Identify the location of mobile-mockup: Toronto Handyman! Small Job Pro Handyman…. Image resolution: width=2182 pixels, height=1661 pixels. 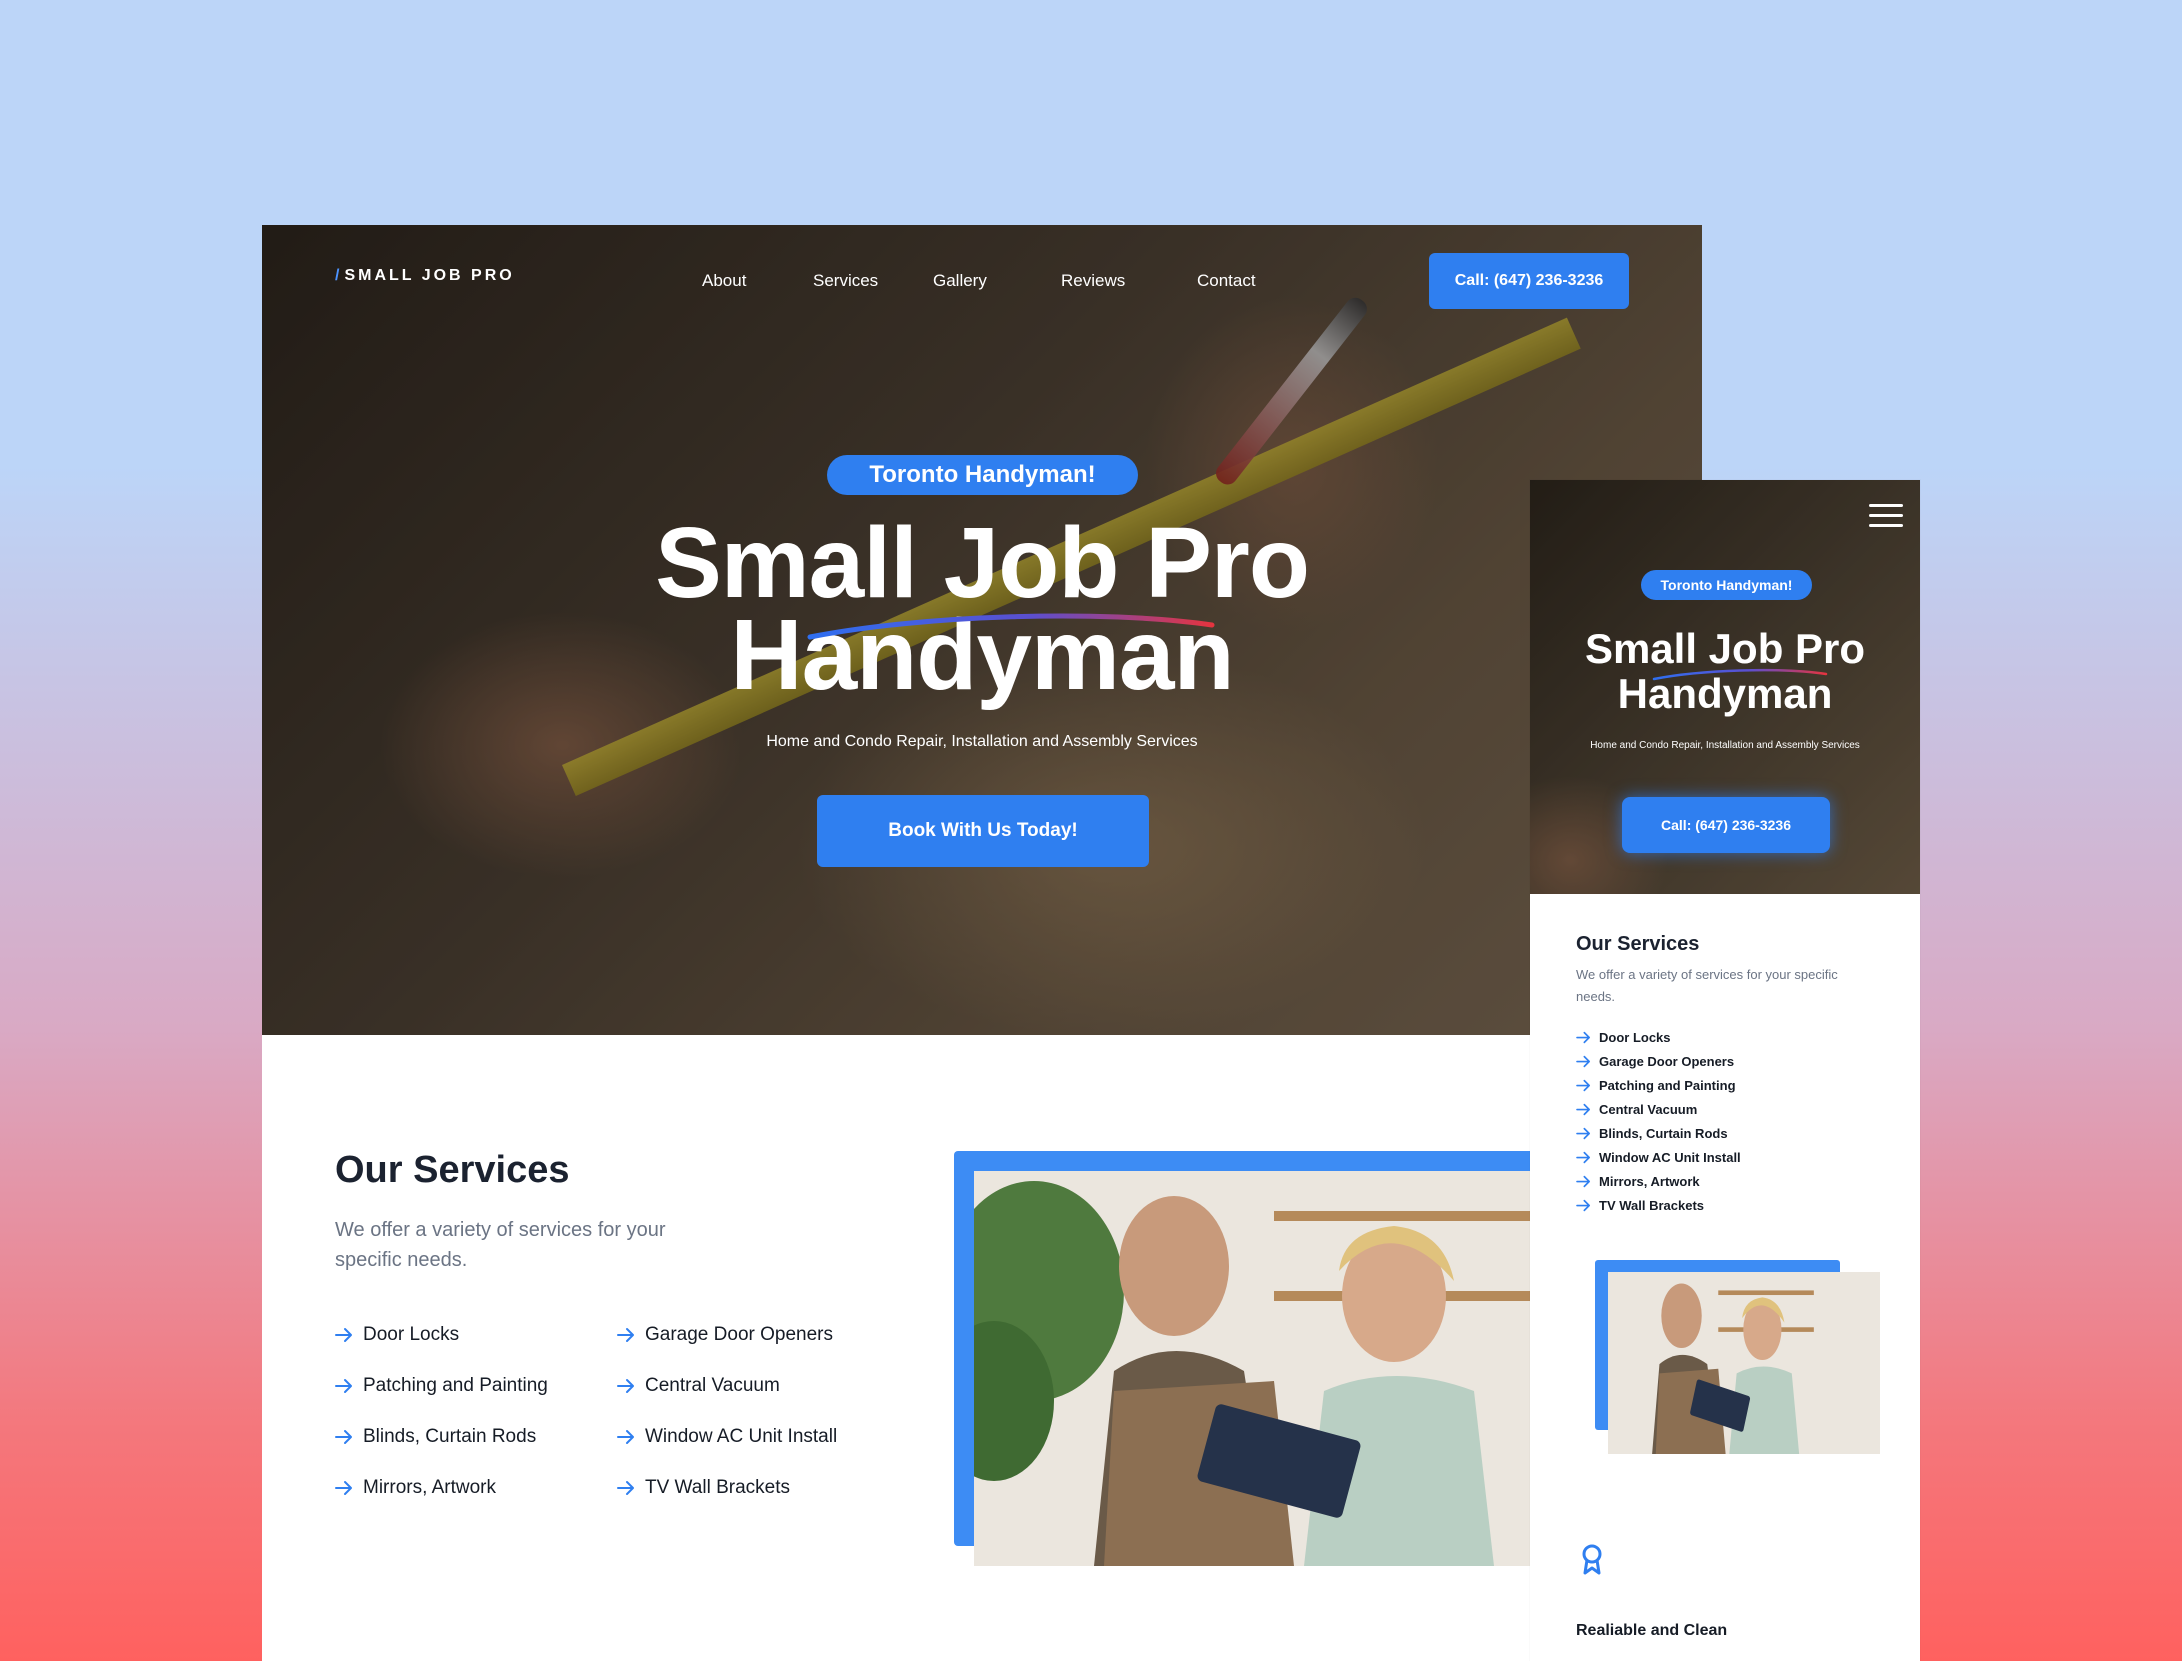
(1725, 1070).